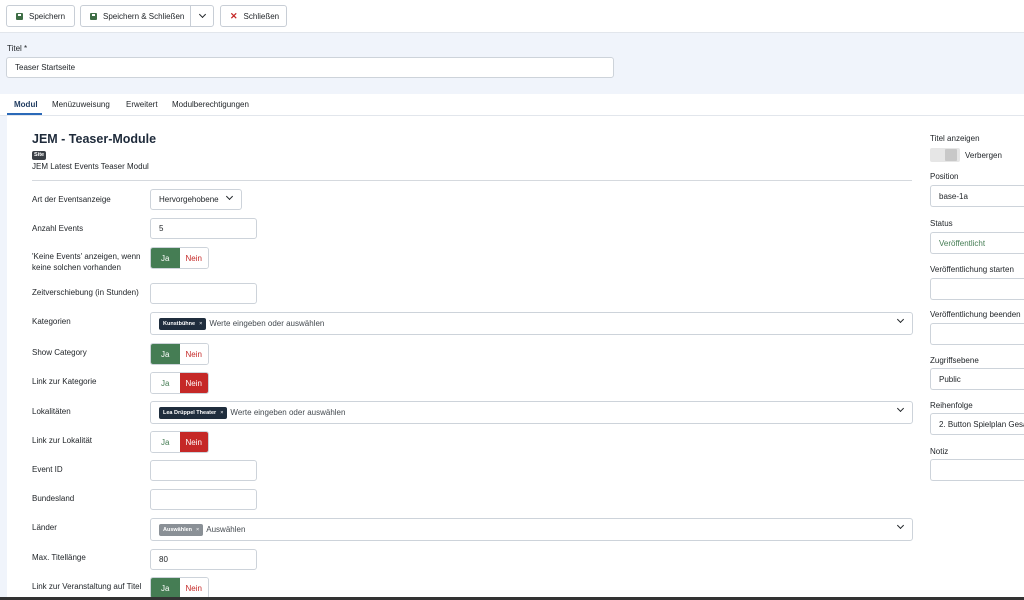  I want to click on show-category-toggle: Ja Nein, so click(179, 354).